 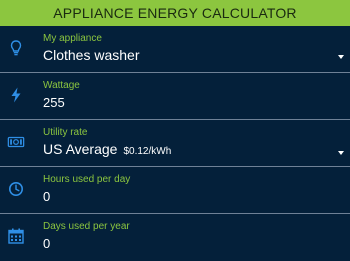 What do you see at coordinates (16, 189) in the screenshot?
I see `clock-icon` at bounding box center [16, 189].